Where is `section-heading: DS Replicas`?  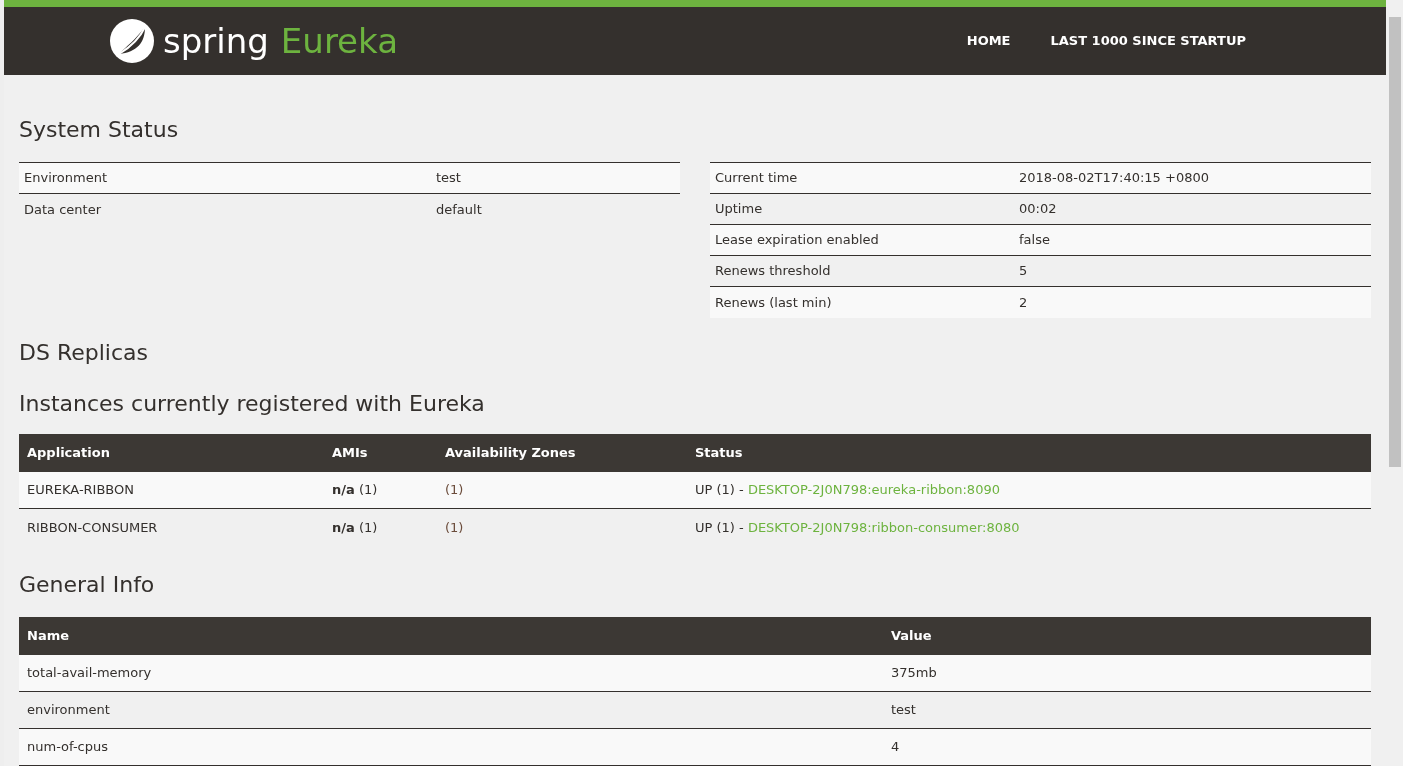
section-heading: DS Replicas is located at coordinates (84, 352).